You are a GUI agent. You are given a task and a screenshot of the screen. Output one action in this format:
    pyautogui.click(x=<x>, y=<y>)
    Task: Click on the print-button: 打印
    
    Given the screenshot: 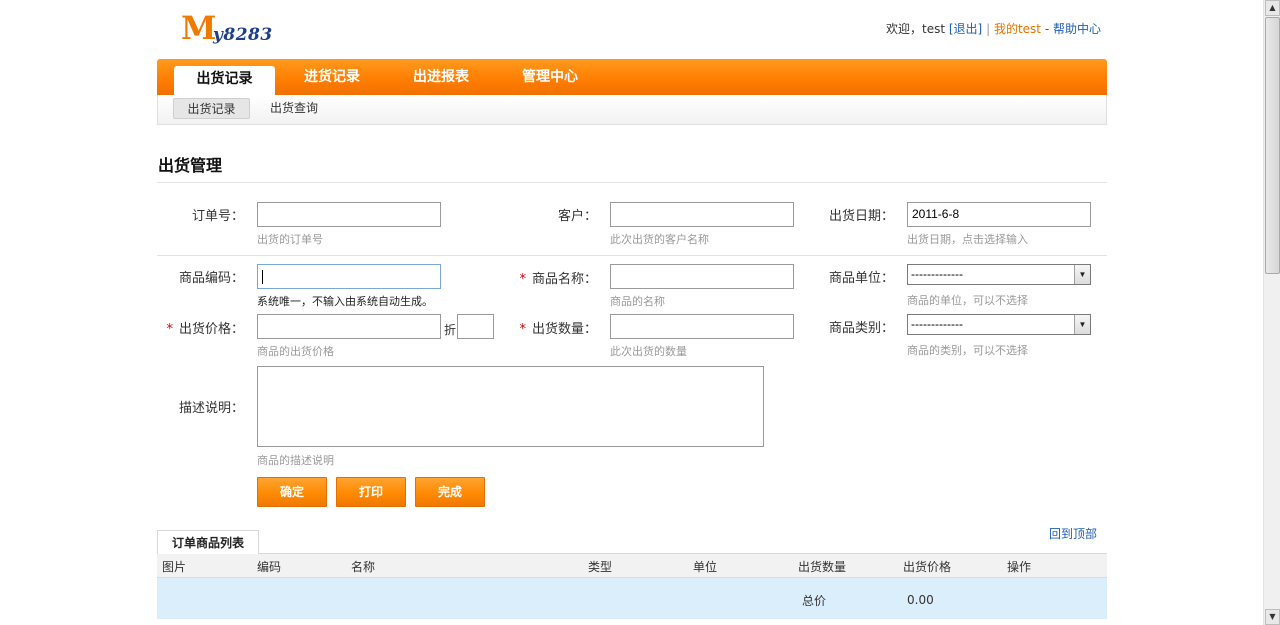 What is the action you would take?
    pyautogui.click(x=371, y=492)
    